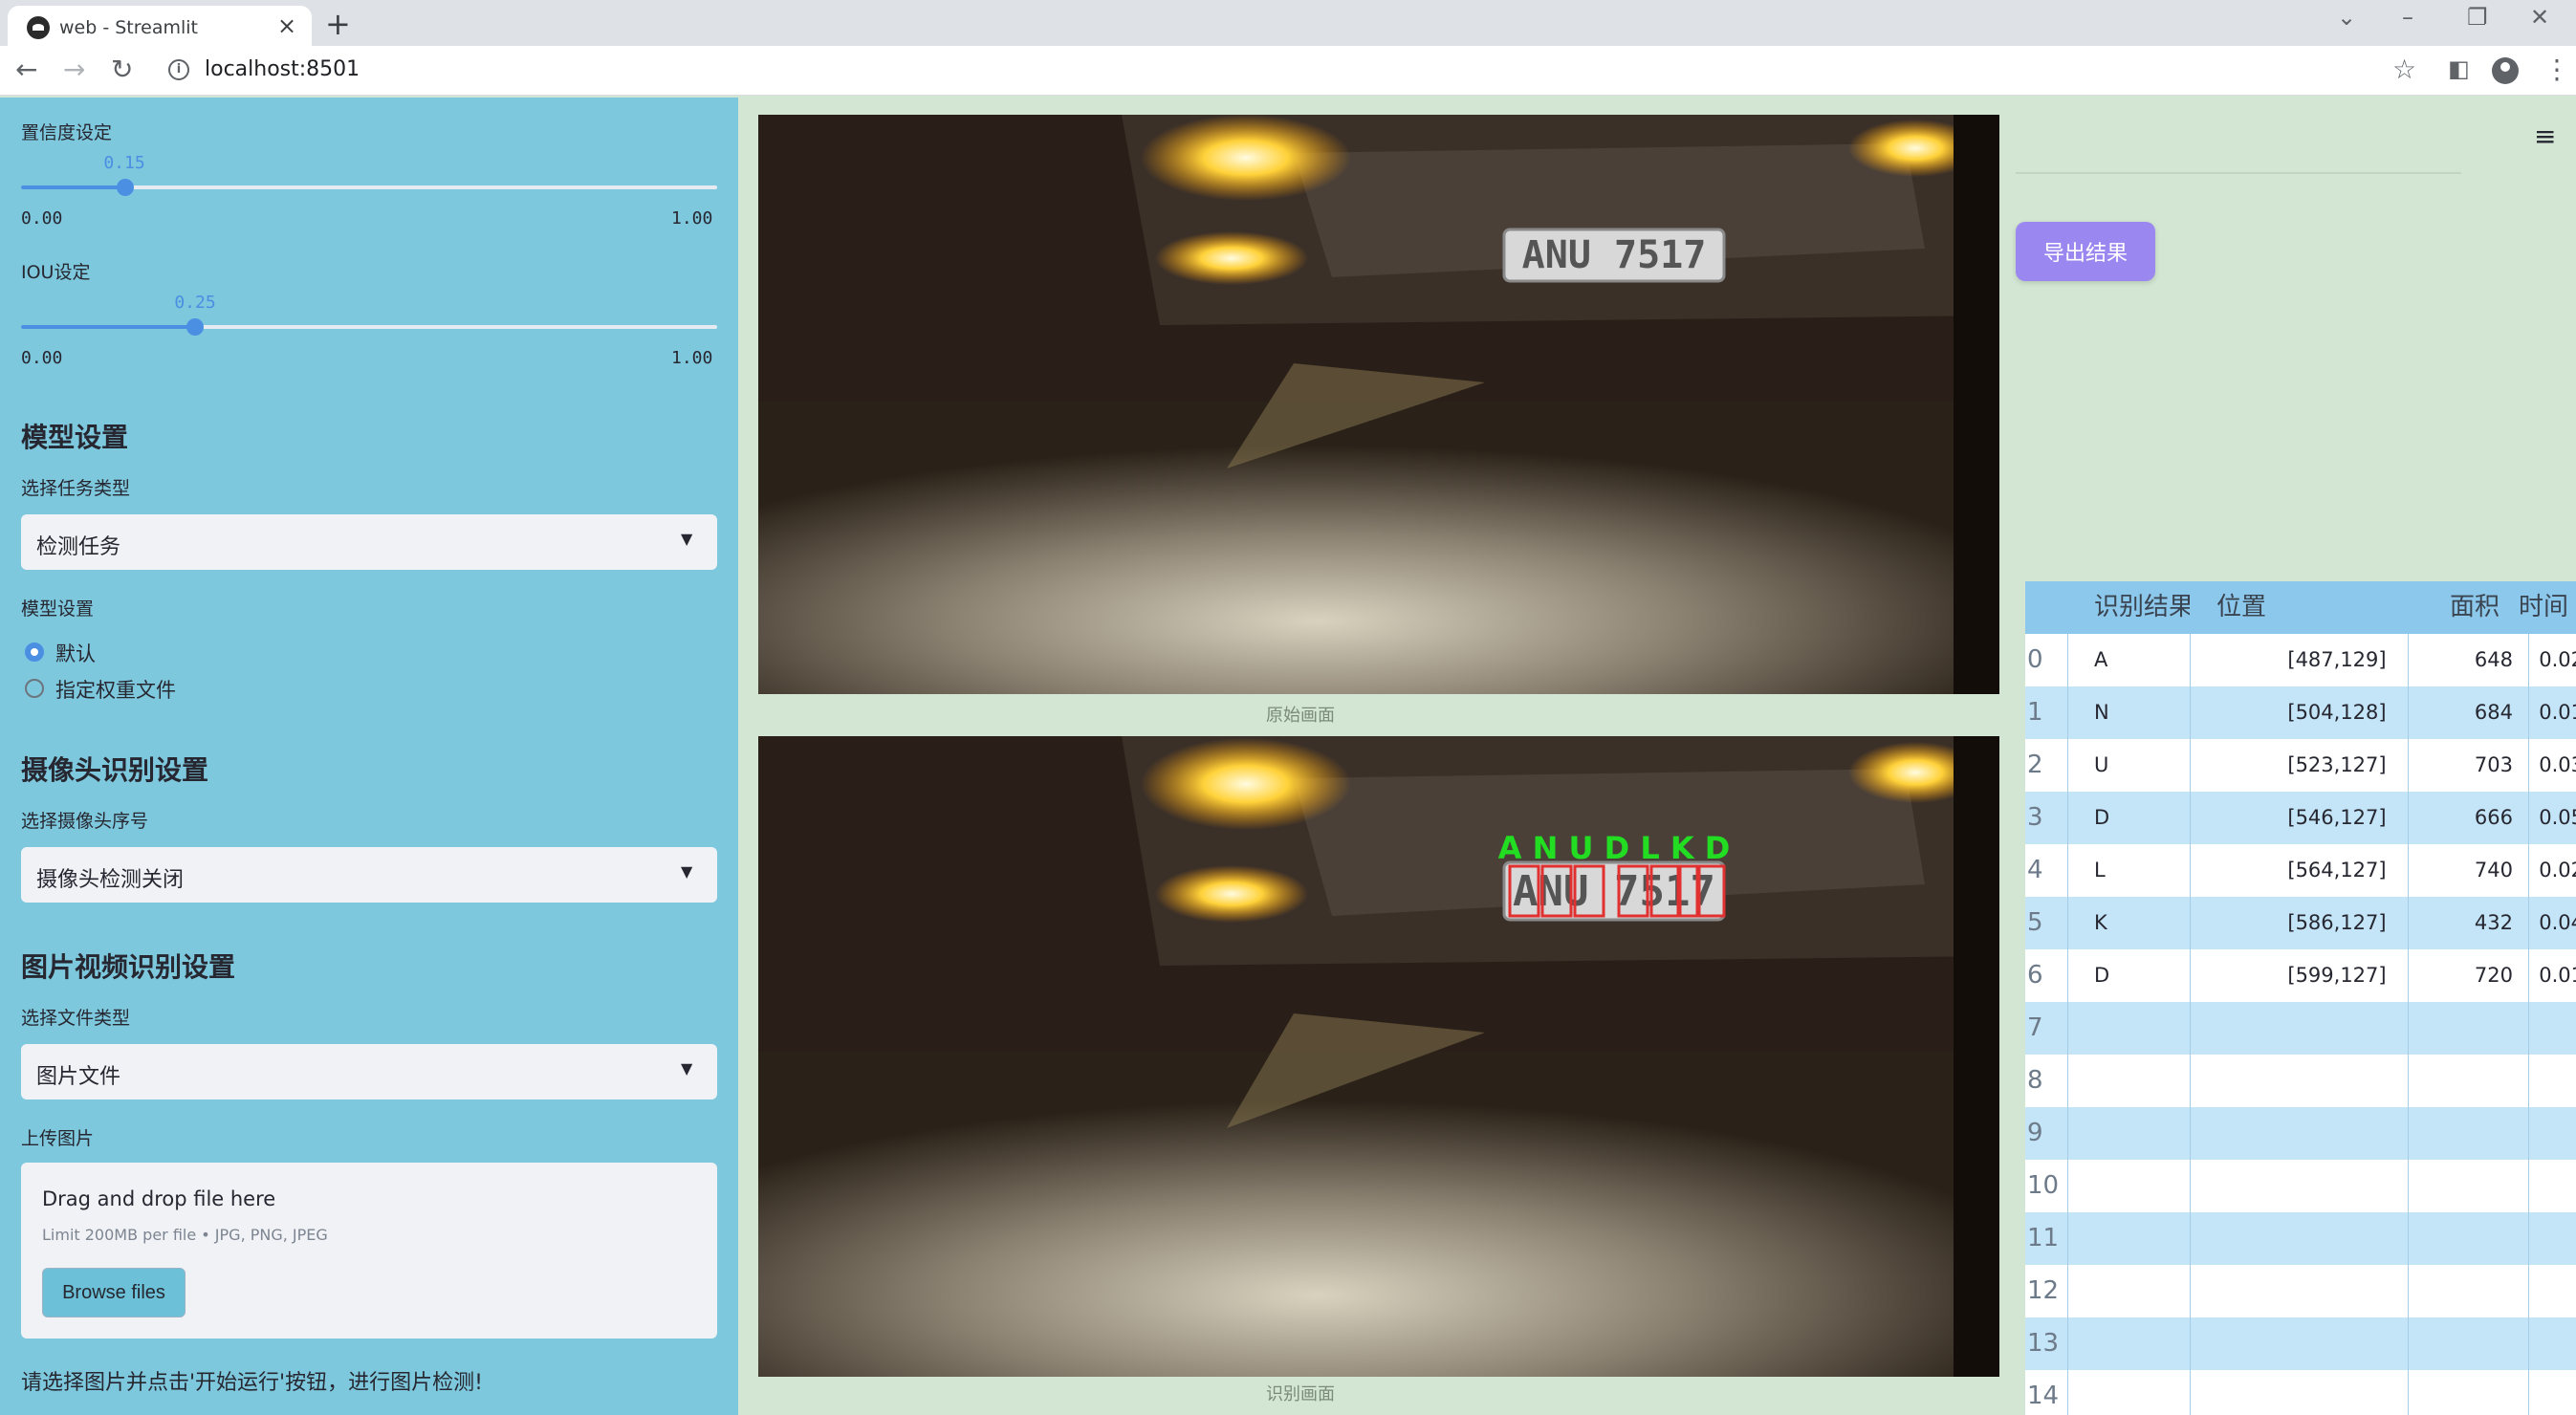 The image size is (2576, 1415). What do you see at coordinates (2477, 17) in the screenshot?
I see `restore-icon: ❐` at bounding box center [2477, 17].